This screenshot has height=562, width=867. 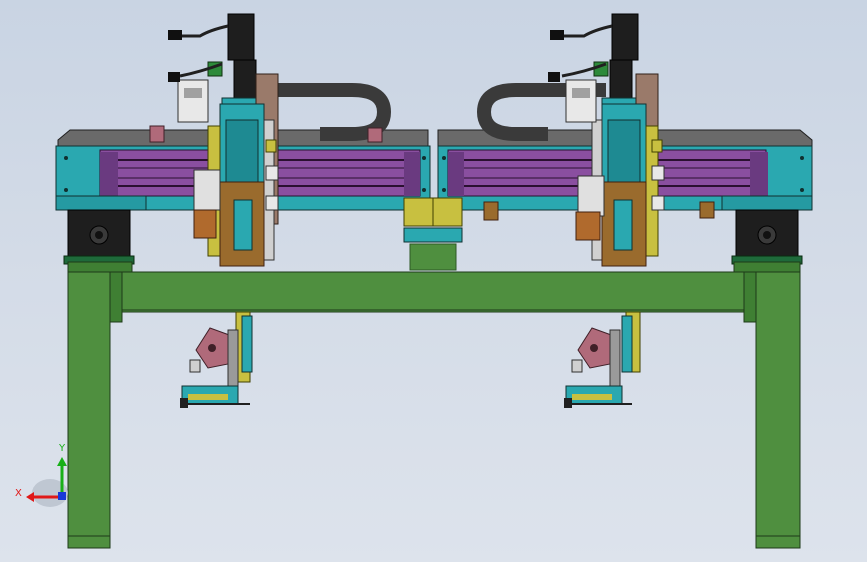 I want to click on end-motor-left, so click(x=99, y=237).